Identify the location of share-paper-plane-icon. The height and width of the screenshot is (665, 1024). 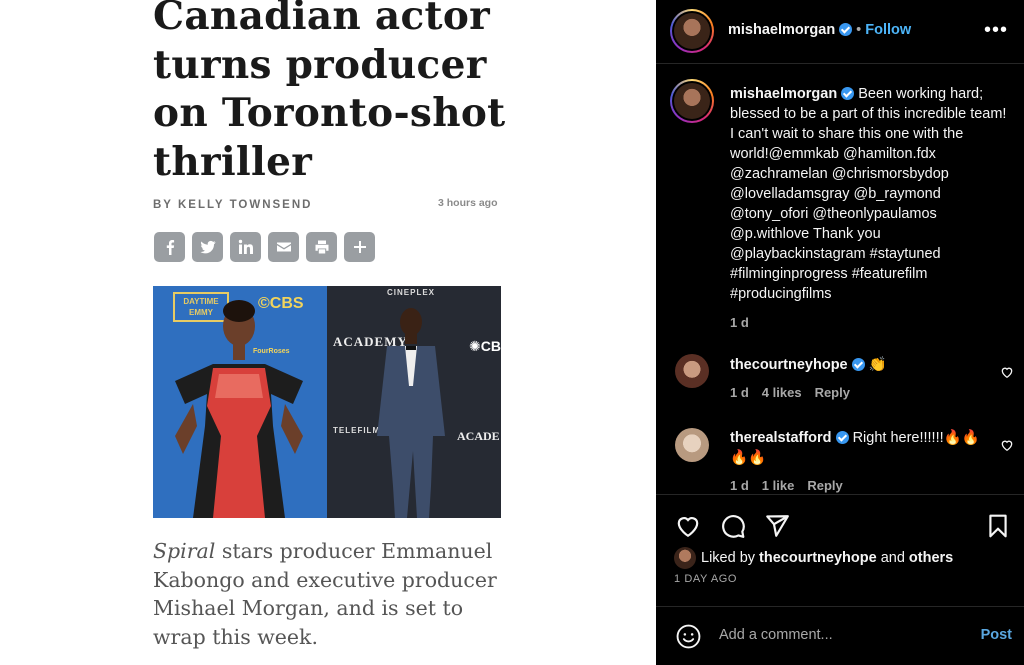
(777, 526).